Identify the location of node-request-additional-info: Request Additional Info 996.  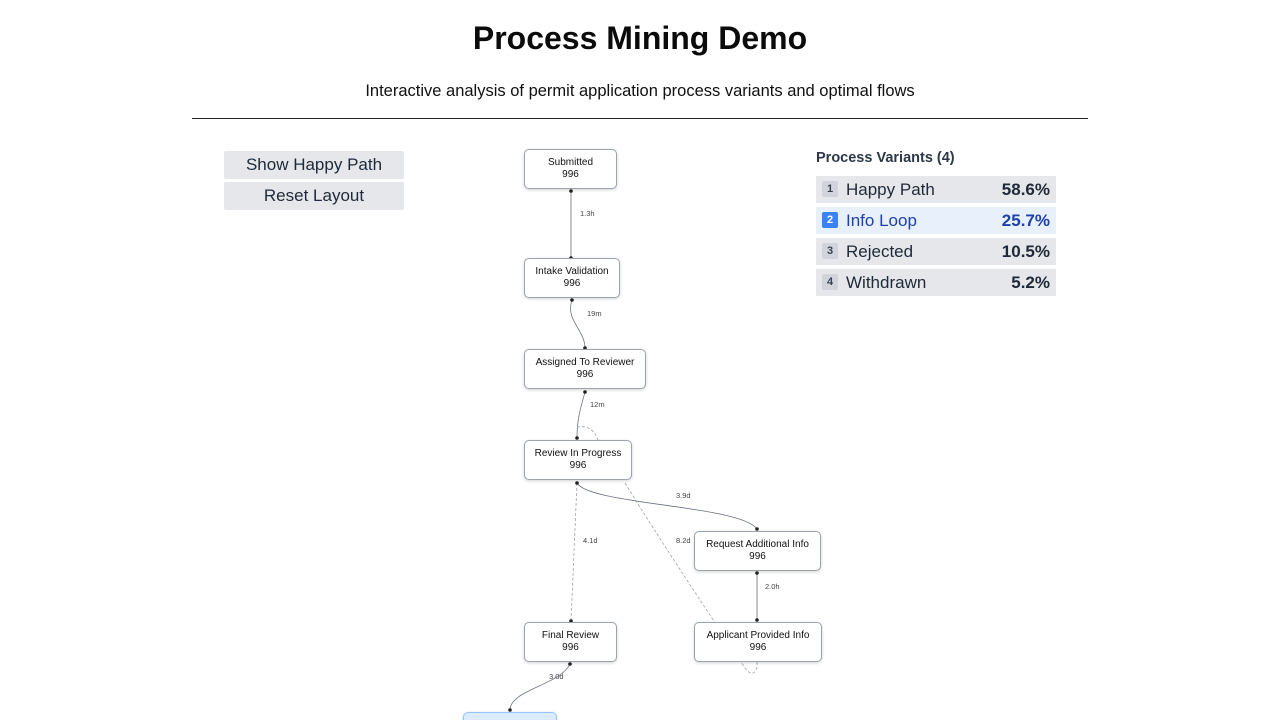
(757, 551).